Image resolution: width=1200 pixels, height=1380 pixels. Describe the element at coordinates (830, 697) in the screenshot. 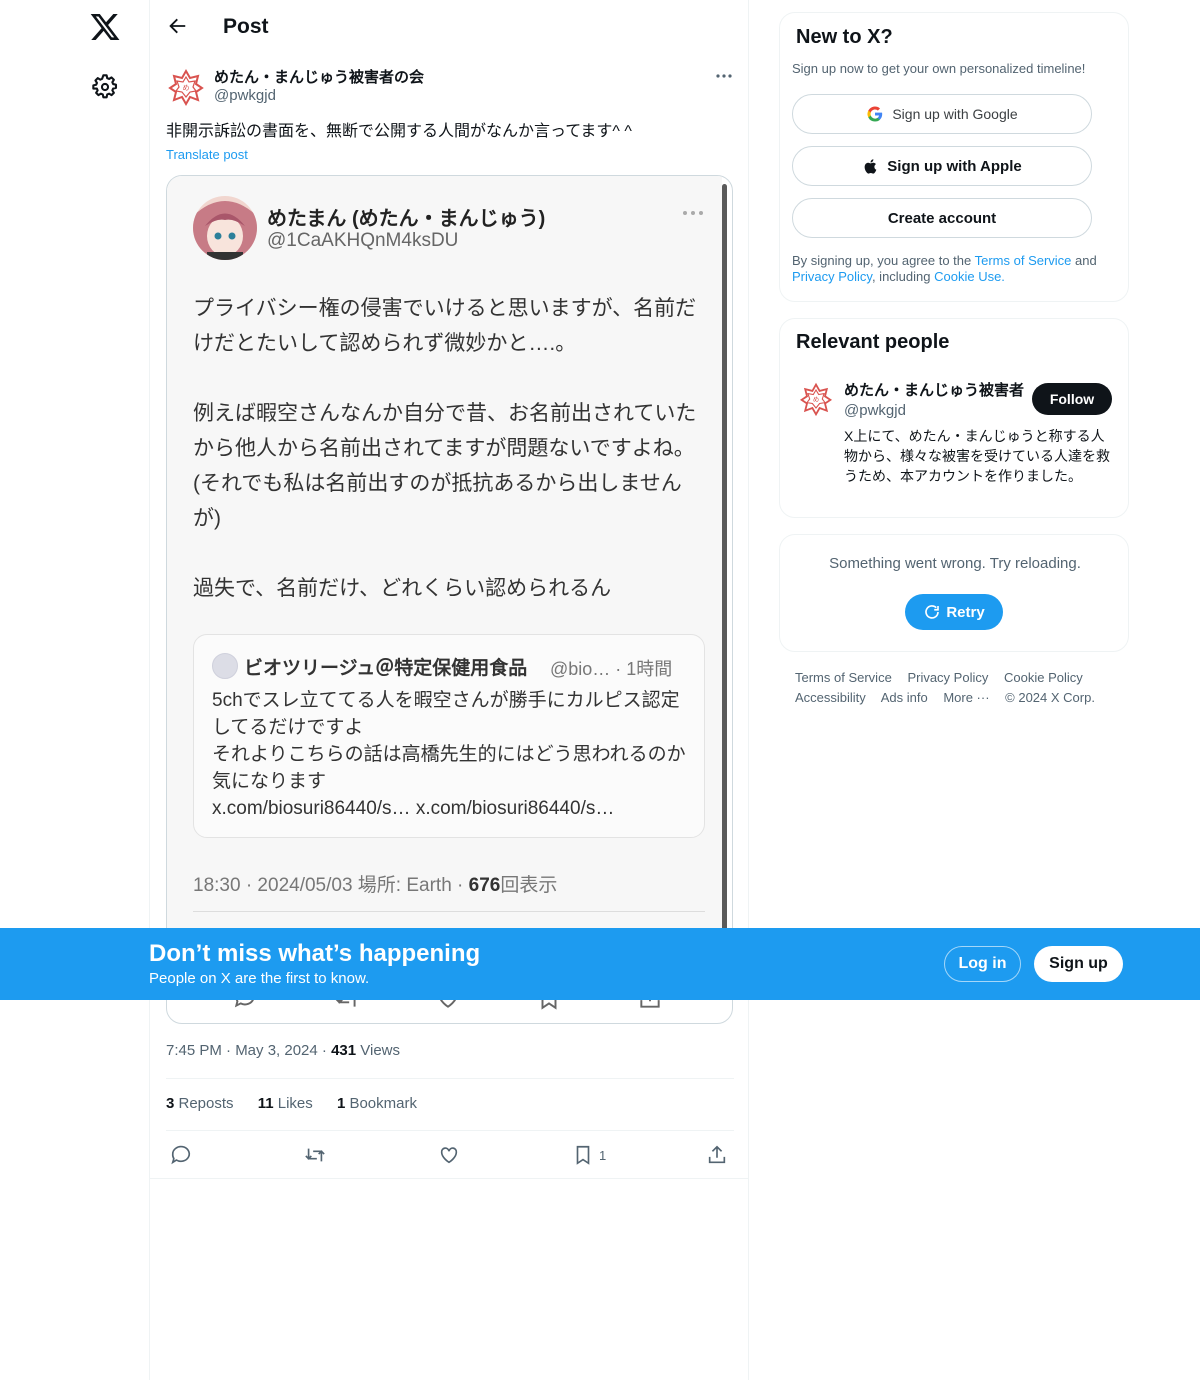

I see `footer-link-accessibility: Accessibility` at that location.